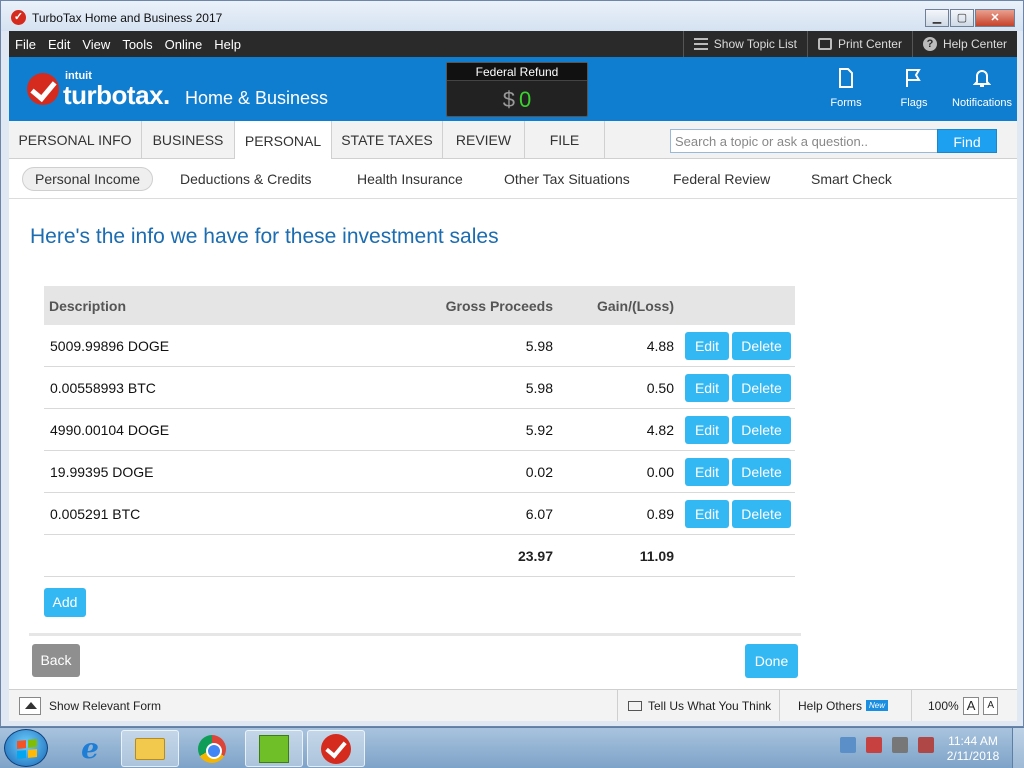  I want to click on subtab-federal-review: Federal Review, so click(721, 179).